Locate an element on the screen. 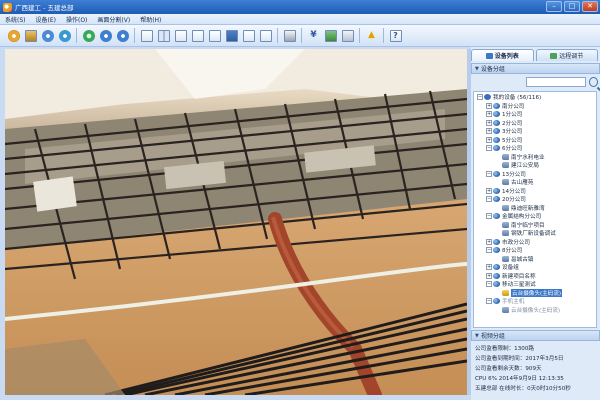 Image resolution: width=600 pixels, height=400 pixels. video-group-bar: ▼ 视频分组 is located at coordinates (535, 335).